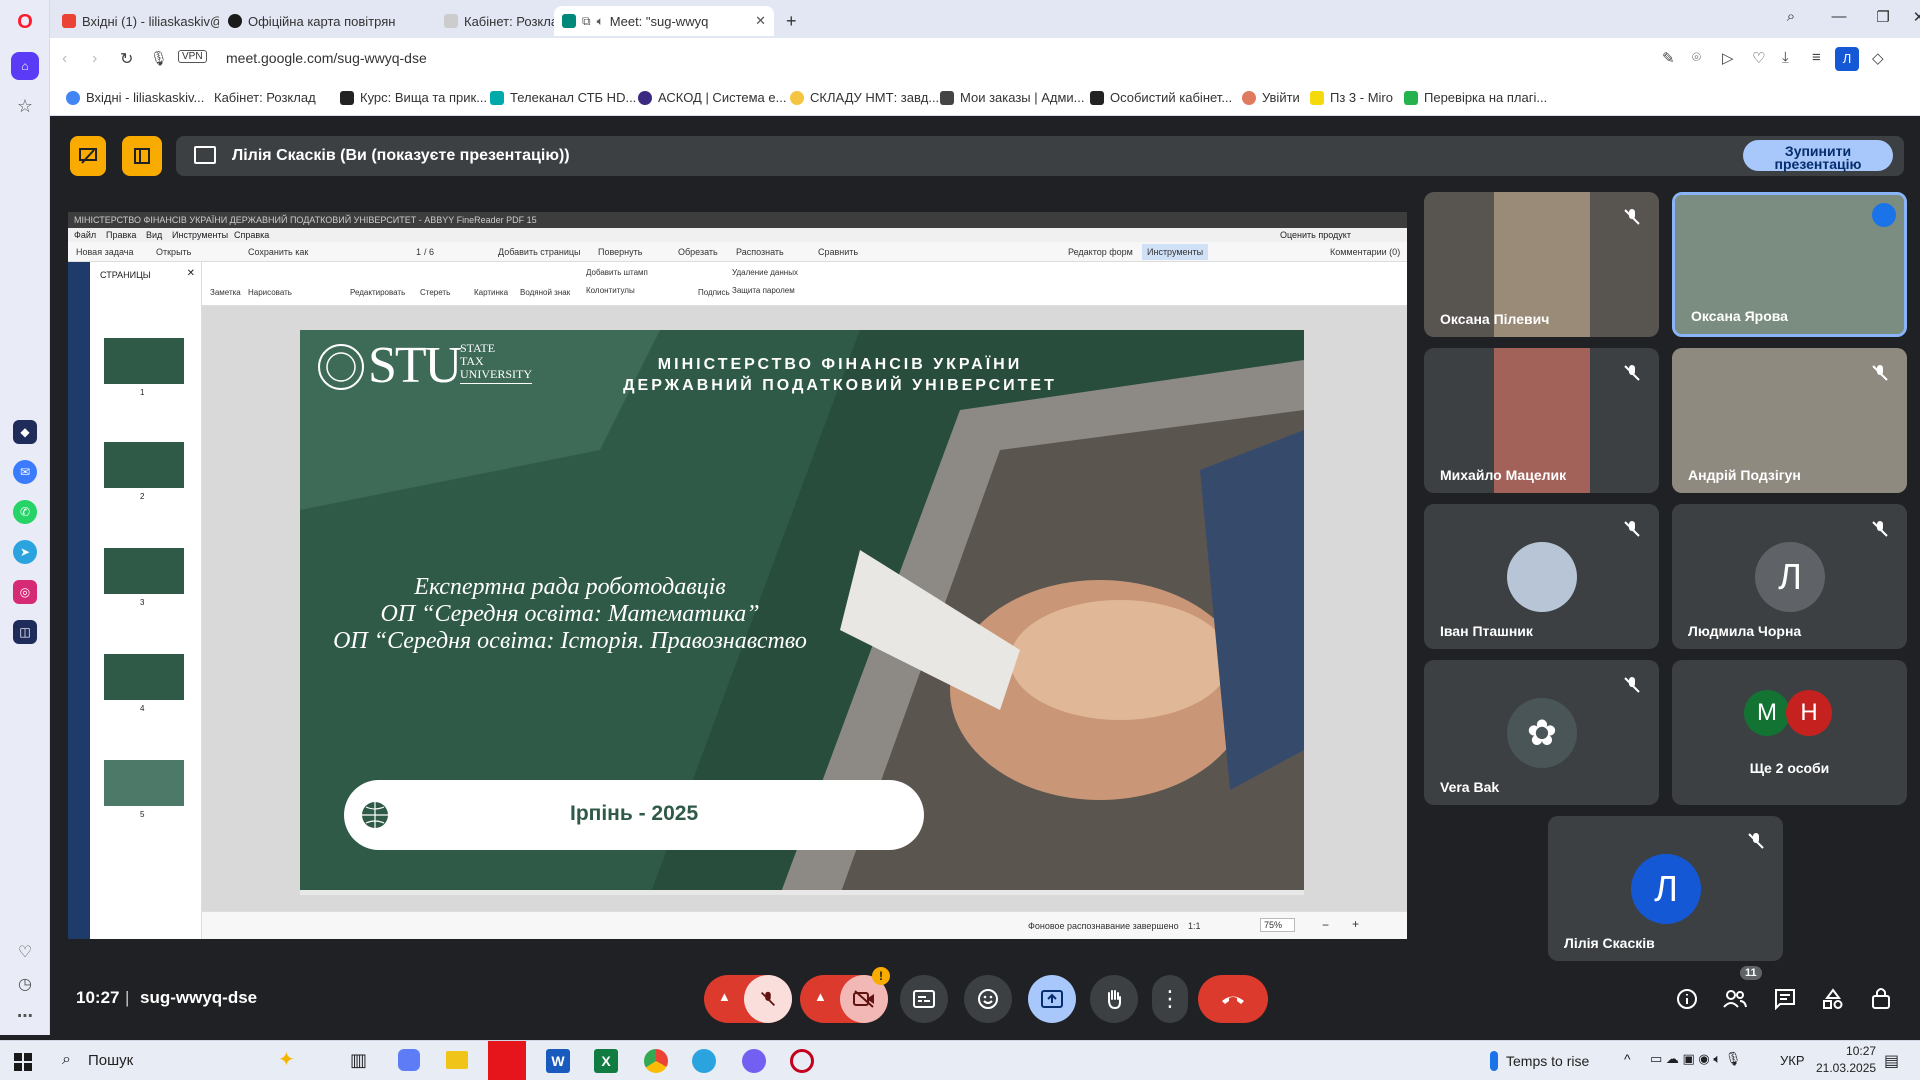 This screenshot has height=1080, width=1920. Describe the element at coordinates (1355, 924) in the screenshot. I see `zoom-in-icon: +` at that location.